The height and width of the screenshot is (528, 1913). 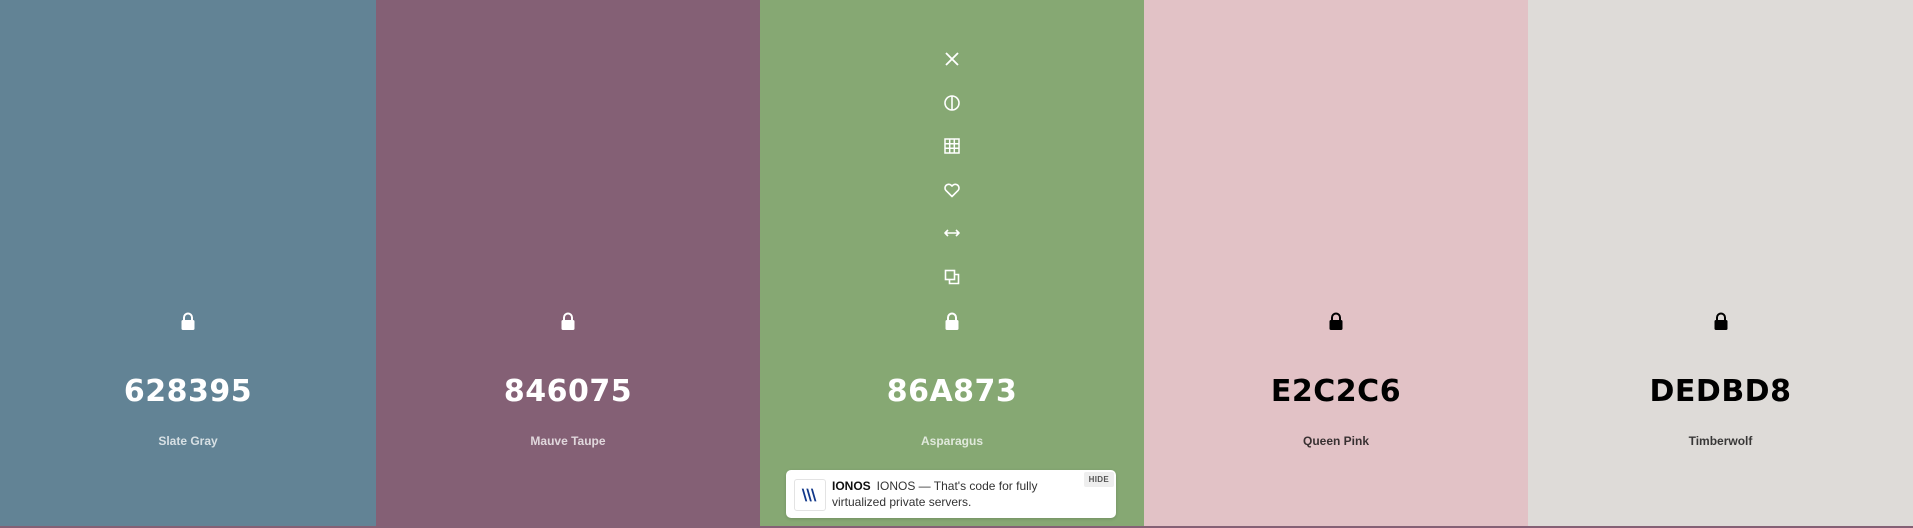 What do you see at coordinates (952, 190) in the screenshot?
I see `heart-icon` at bounding box center [952, 190].